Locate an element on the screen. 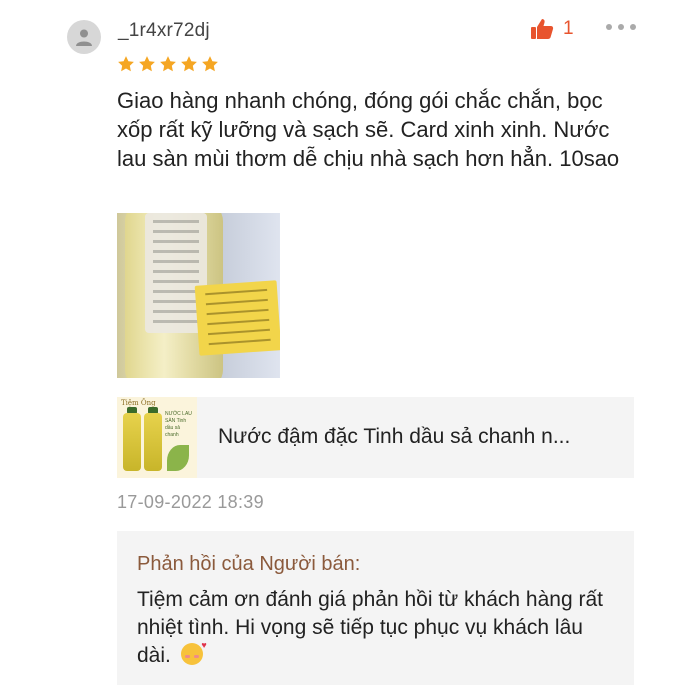 The width and height of the screenshot is (698, 698). user-avatar-icon is located at coordinates (84, 37).